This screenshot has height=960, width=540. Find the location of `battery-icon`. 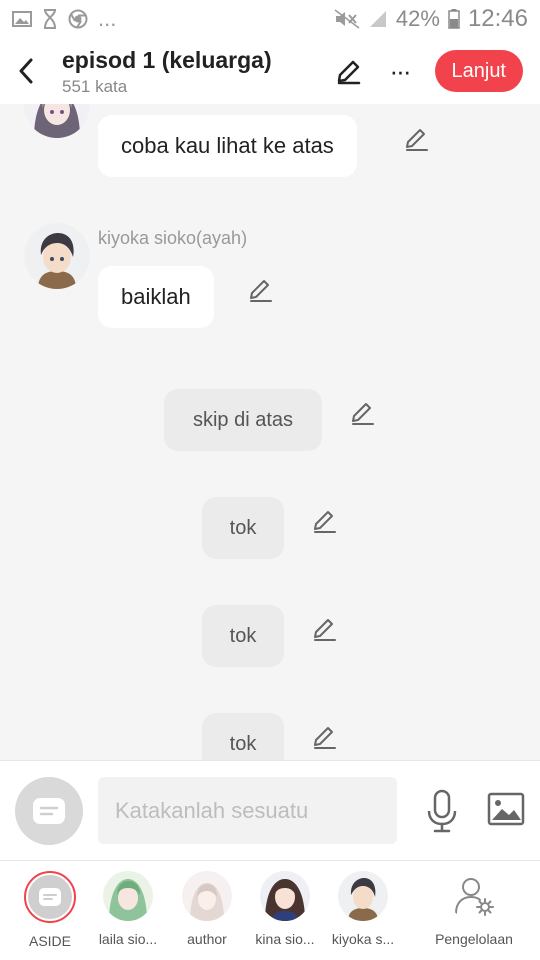

battery-icon is located at coordinates (454, 19).